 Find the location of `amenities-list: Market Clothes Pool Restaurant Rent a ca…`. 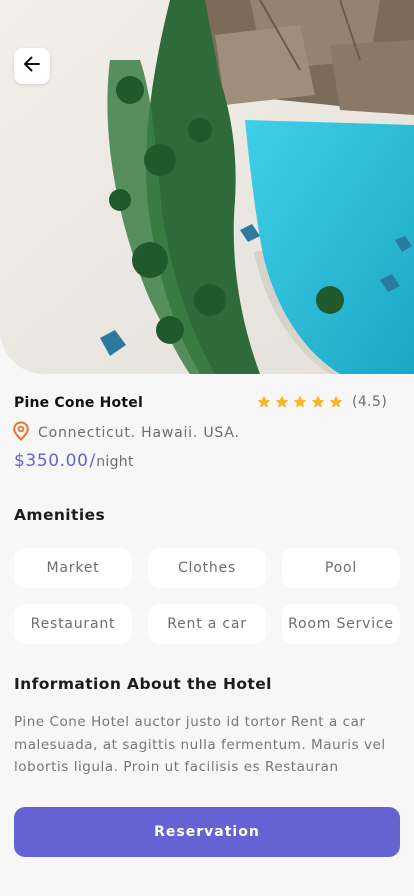

amenities-list: Market Clothes Pool Restaurant Rent a ca… is located at coordinates (207, 596).